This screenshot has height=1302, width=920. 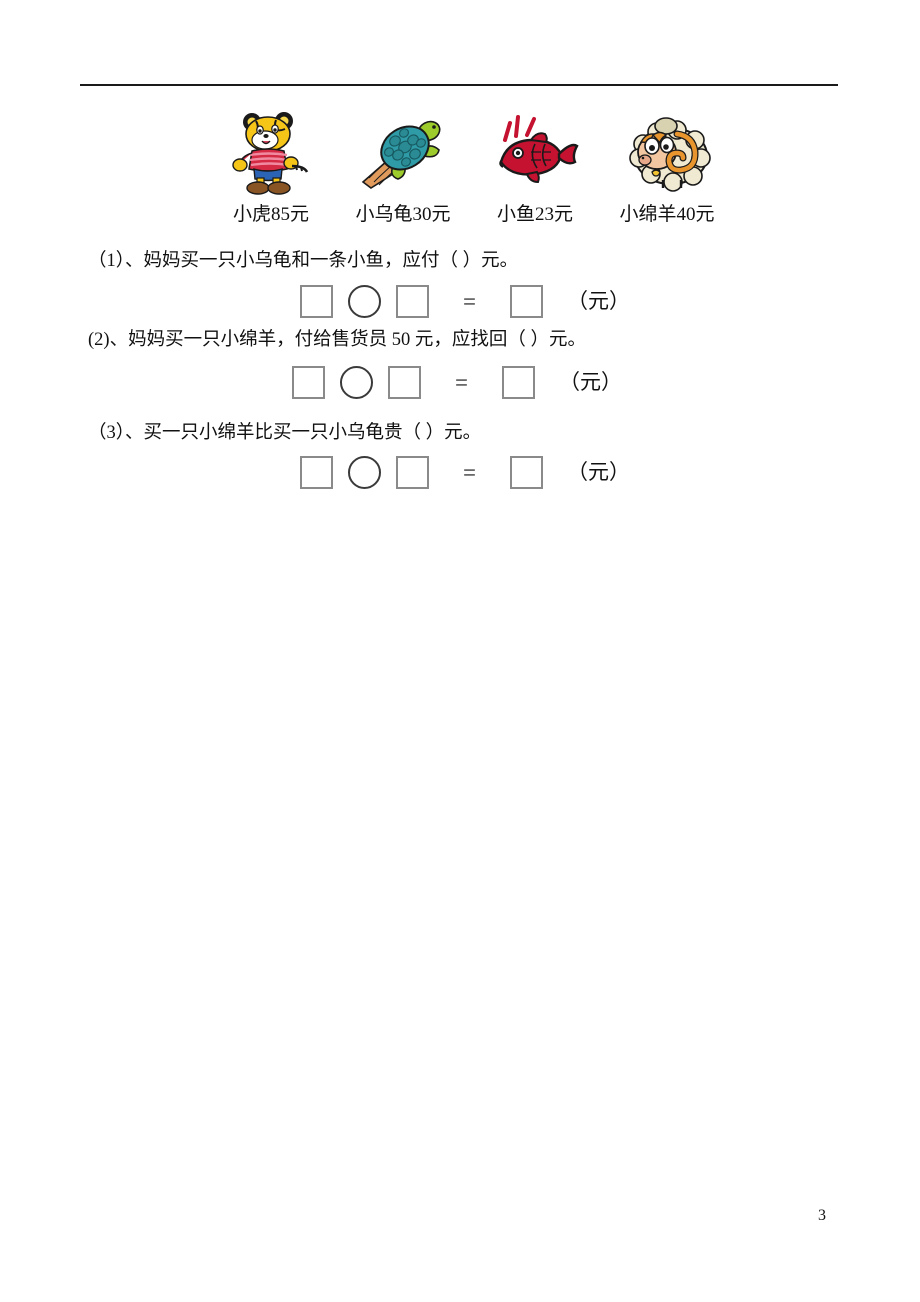 What do you see at coordinates (822, 1215) in the screenshot?
I see `page-number: 3` at bounding box center [822, 1215].